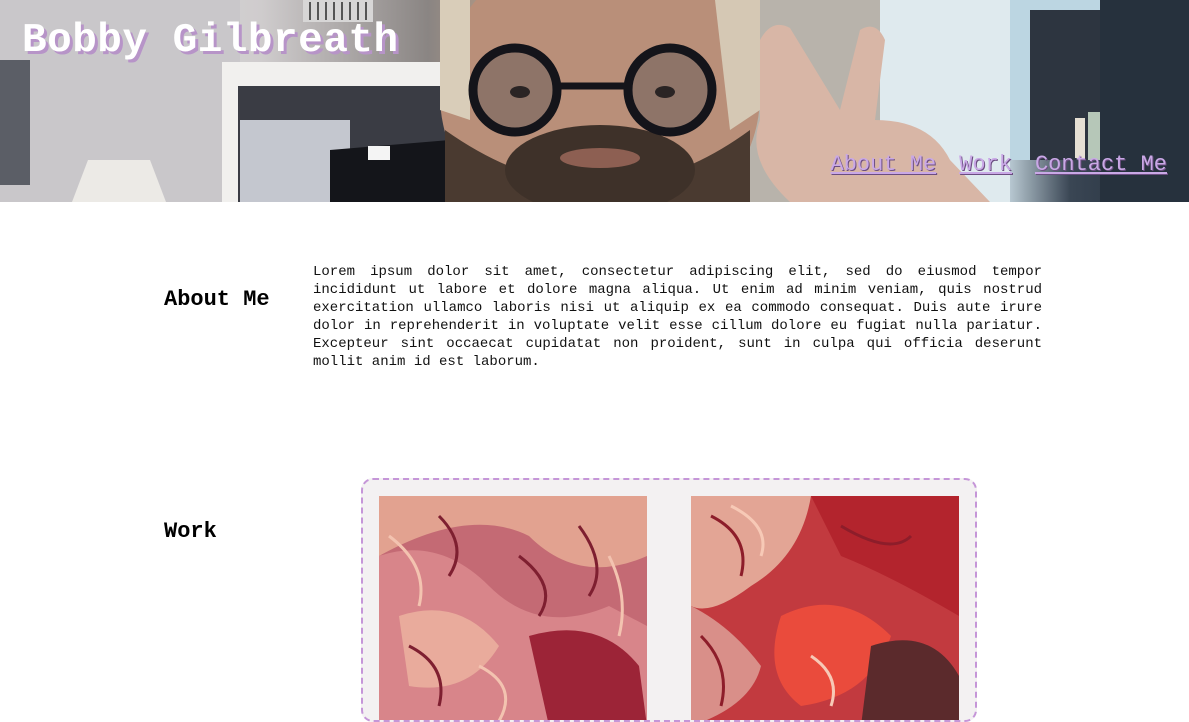 Image resolution: width=1189 pixels, height=722 pixels. Describe the element at coordinates (210, 41) in the screenshot. I see `site-title: Bobby Gilbreath` at that location.